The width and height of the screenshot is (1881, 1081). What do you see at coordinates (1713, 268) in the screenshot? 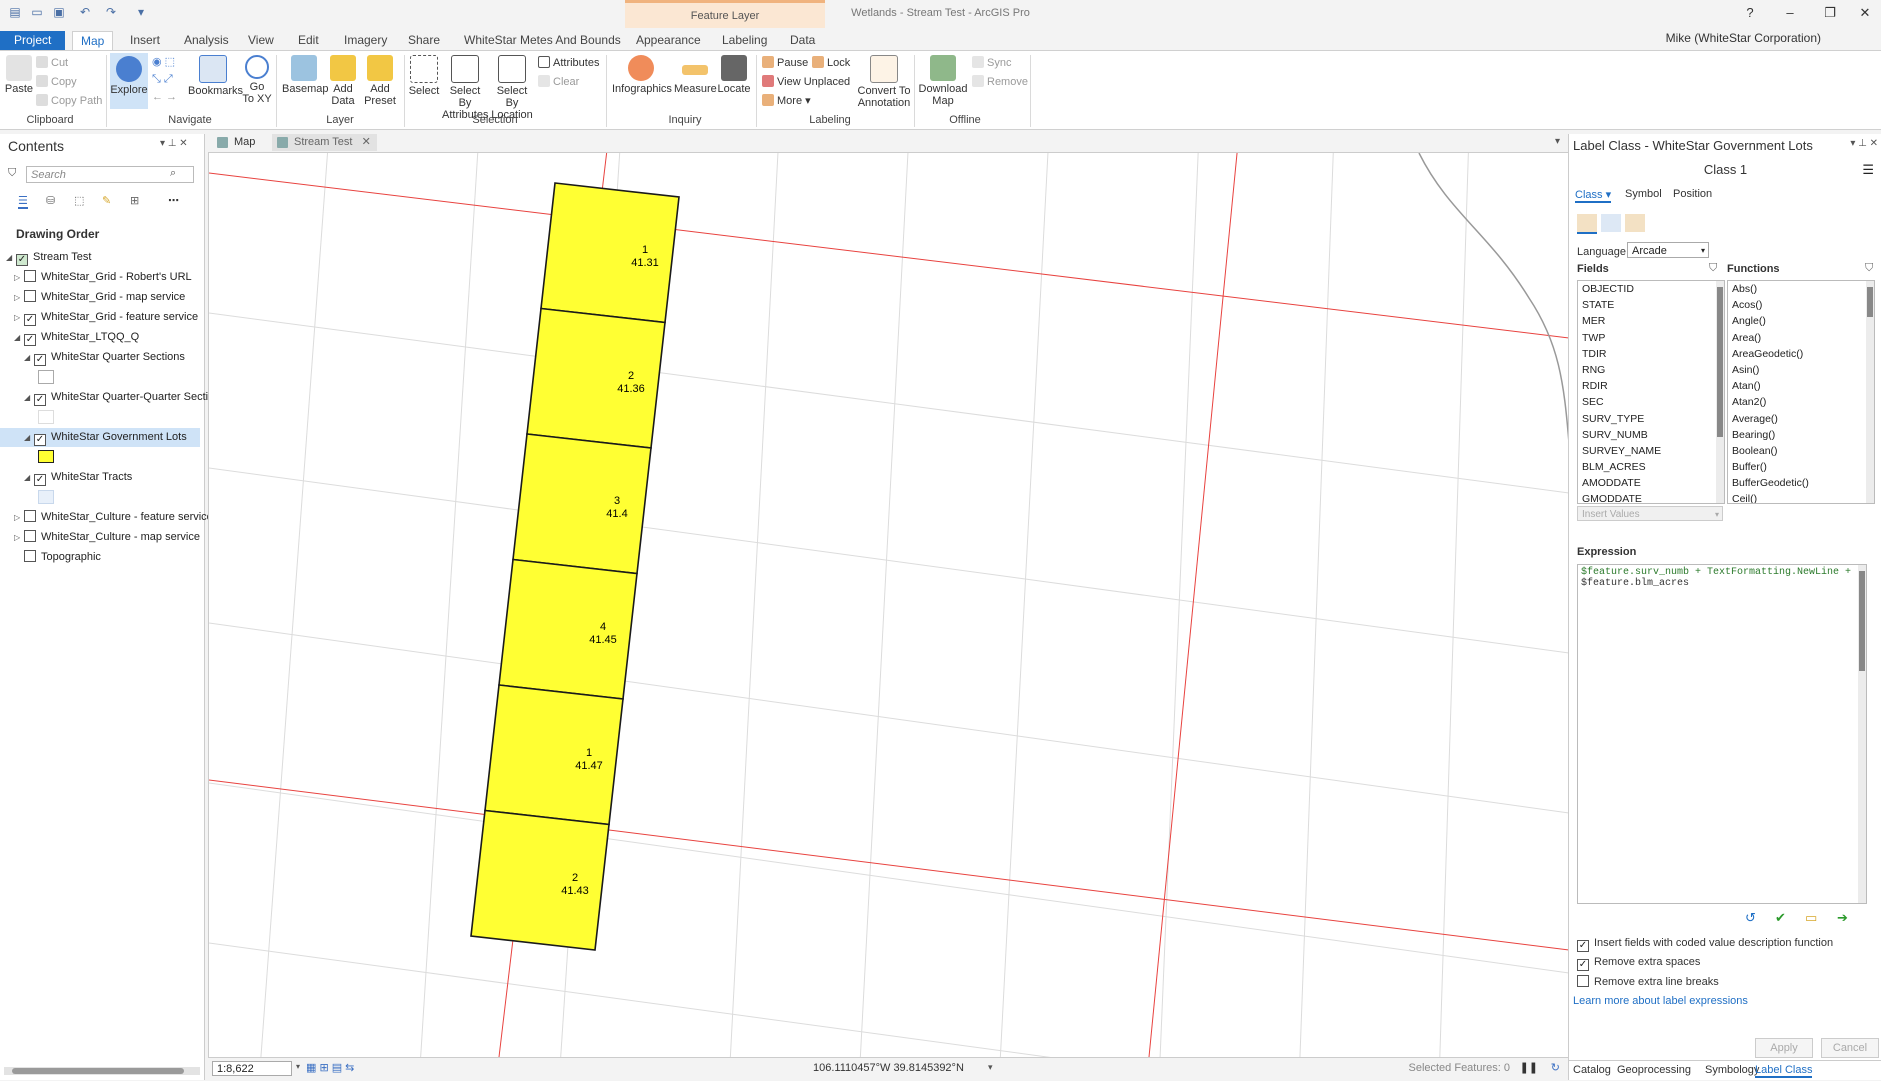
I see `filter-fields-icon: ⛉` at bounding box center [1713, 268].